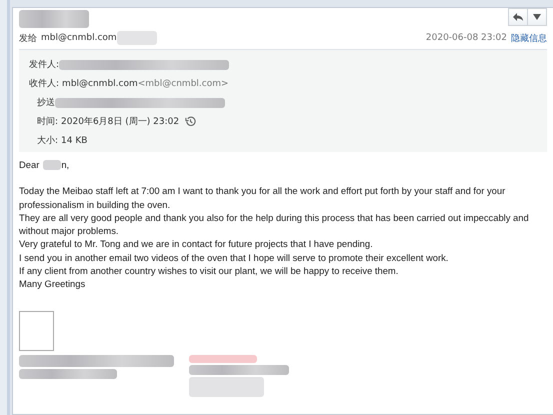 The height and width of the screenshot is (415, 553). Describe the element at coordinates (234, 257) in the screenshot. I see `body-text: I send you in another email two videos of the oven that I hope will serve to promote their excellent work.` at that location.